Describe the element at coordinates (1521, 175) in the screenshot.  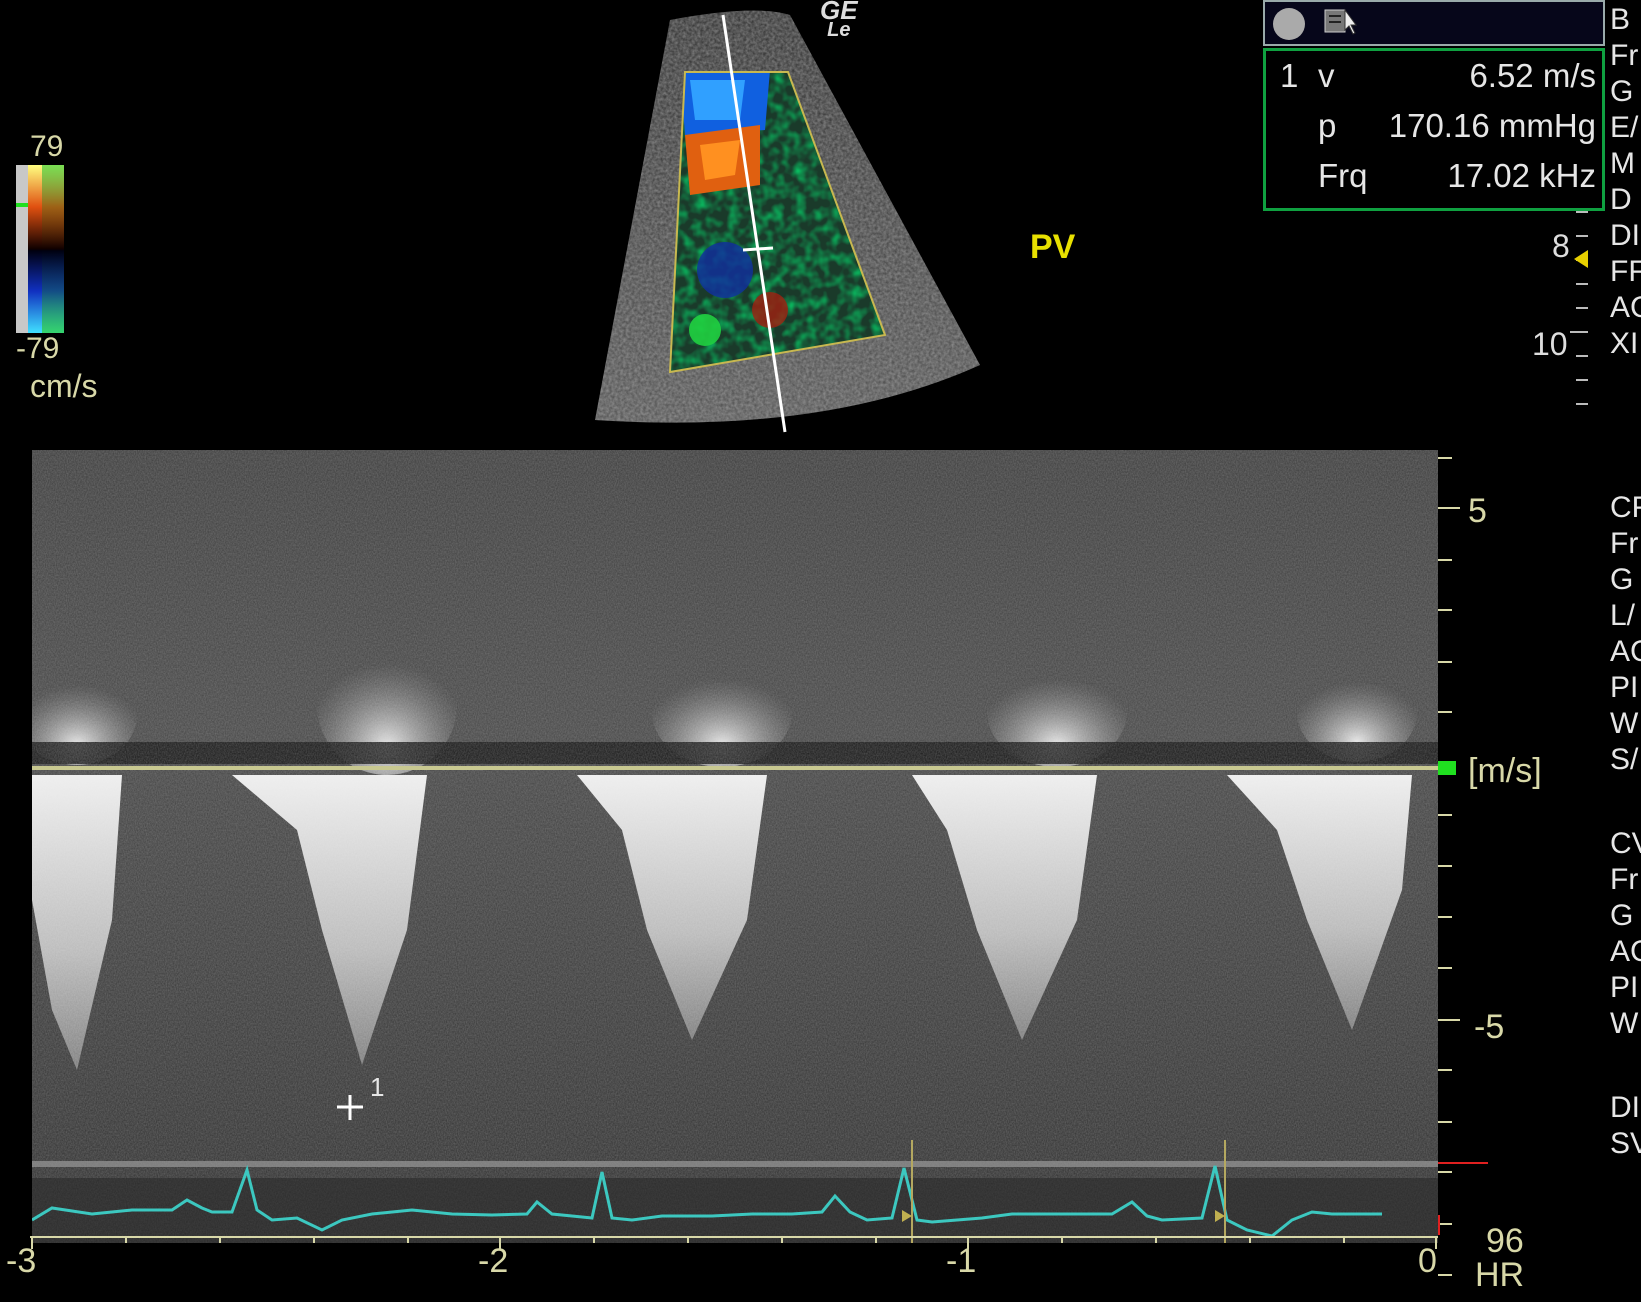
I see `measurement-value: 17.02 kHz` at that location.